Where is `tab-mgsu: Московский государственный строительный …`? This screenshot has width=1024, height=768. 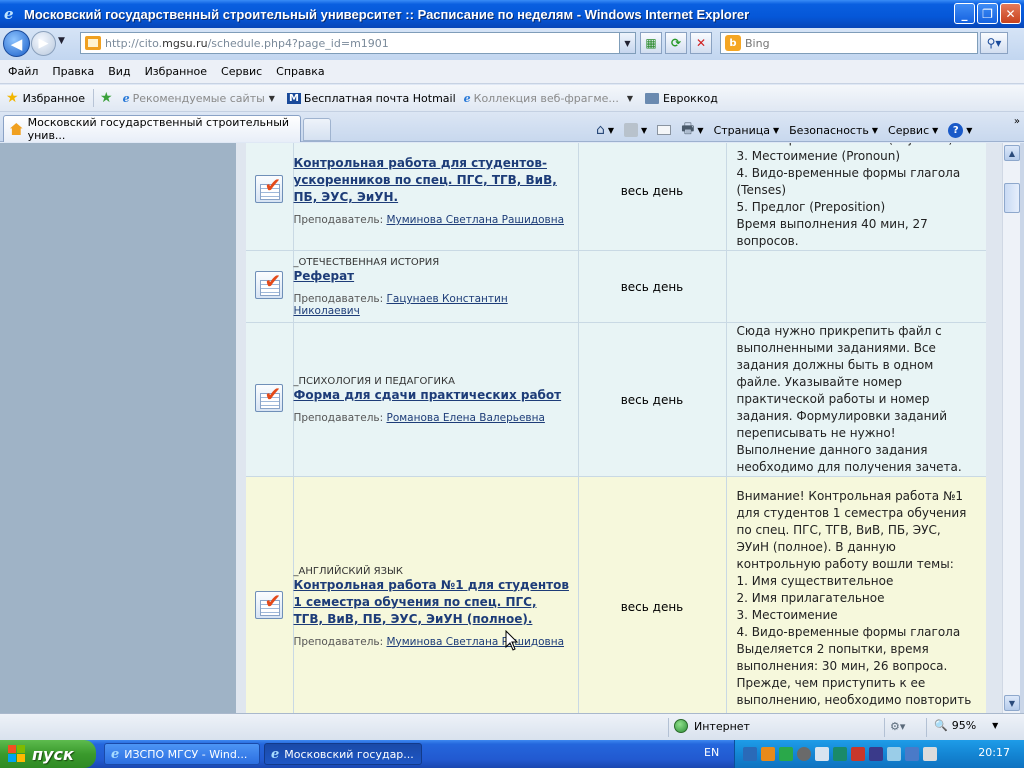 tab-mgsu: Московский государственный строительный … is located at coordinates (152, 128).